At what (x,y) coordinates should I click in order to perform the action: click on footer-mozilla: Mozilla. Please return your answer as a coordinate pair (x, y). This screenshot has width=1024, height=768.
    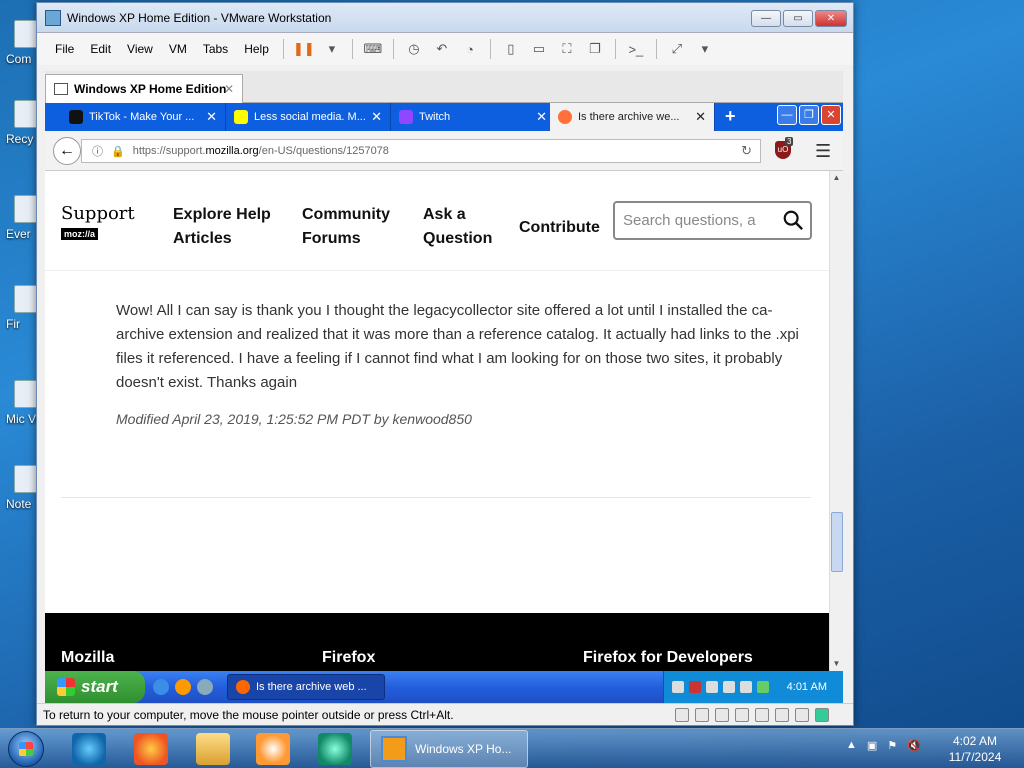
    Looking at the image, I should click on (87, 658).